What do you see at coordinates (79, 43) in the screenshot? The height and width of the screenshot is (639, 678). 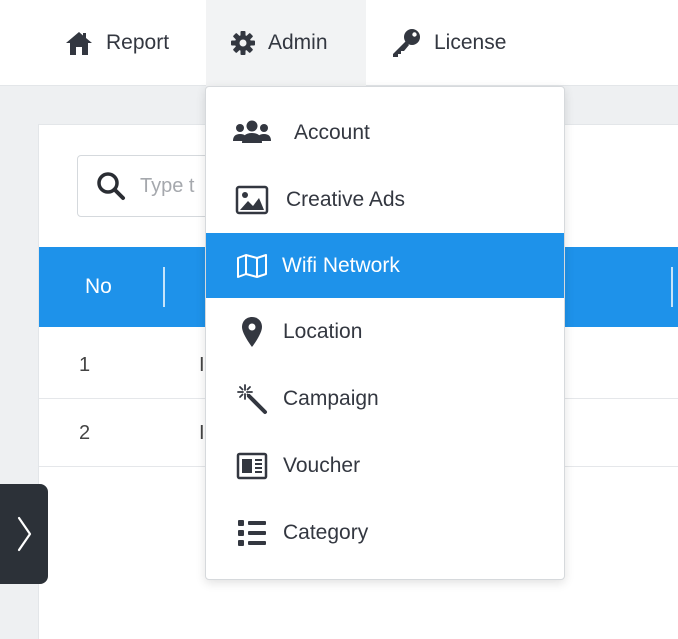 I see `home-icon` at bounding box center [79, 43].